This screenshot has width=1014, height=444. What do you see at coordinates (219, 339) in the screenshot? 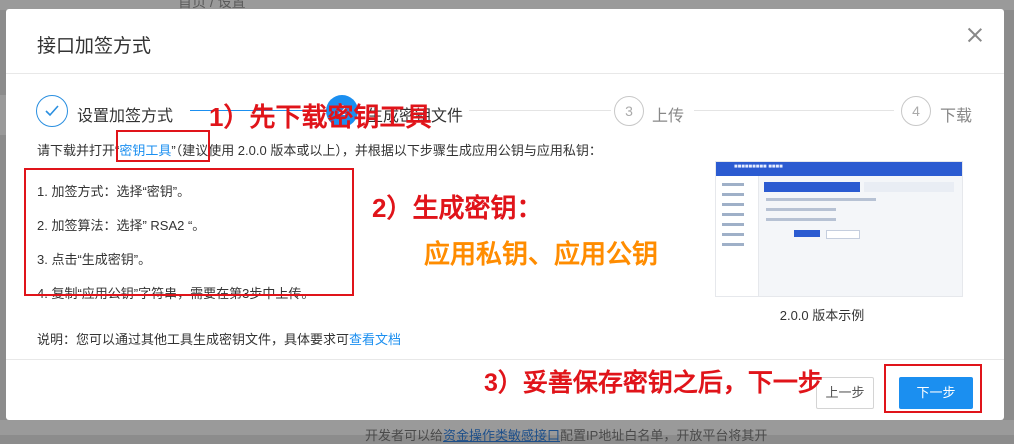
I see `note-text: 说明：您可以通过其他工具生成密钥文件，具体要求可查看文档` at bounding box center [219, 339].